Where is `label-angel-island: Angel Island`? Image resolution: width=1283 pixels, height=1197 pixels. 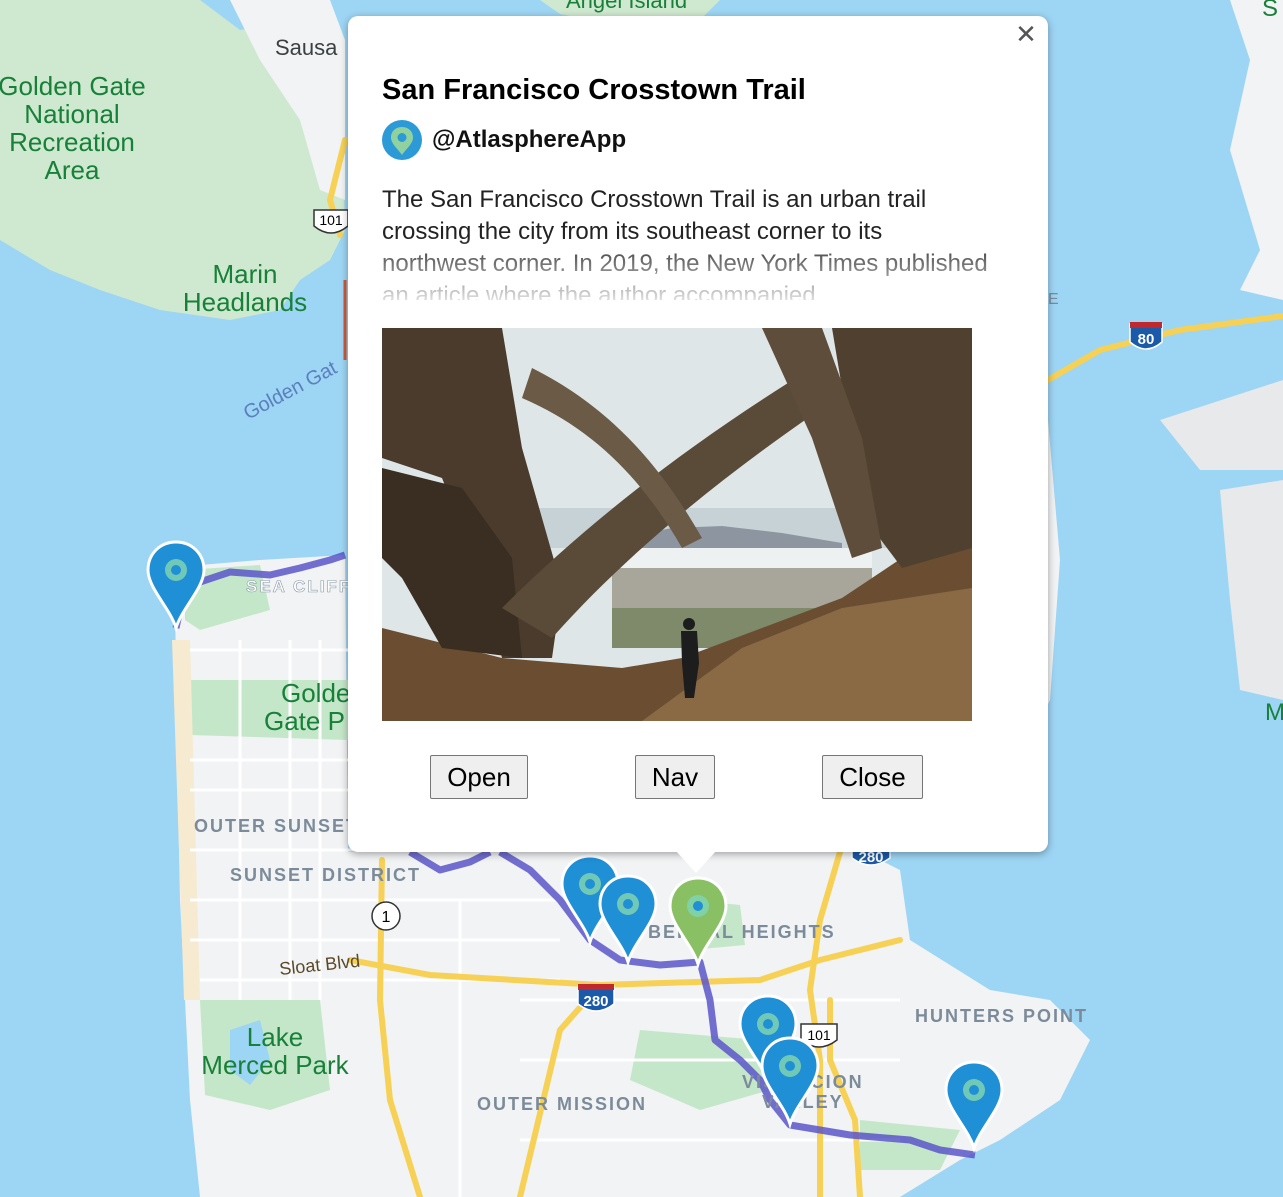
label-angel-island: Angel Island is located at coordinates (626, 6).